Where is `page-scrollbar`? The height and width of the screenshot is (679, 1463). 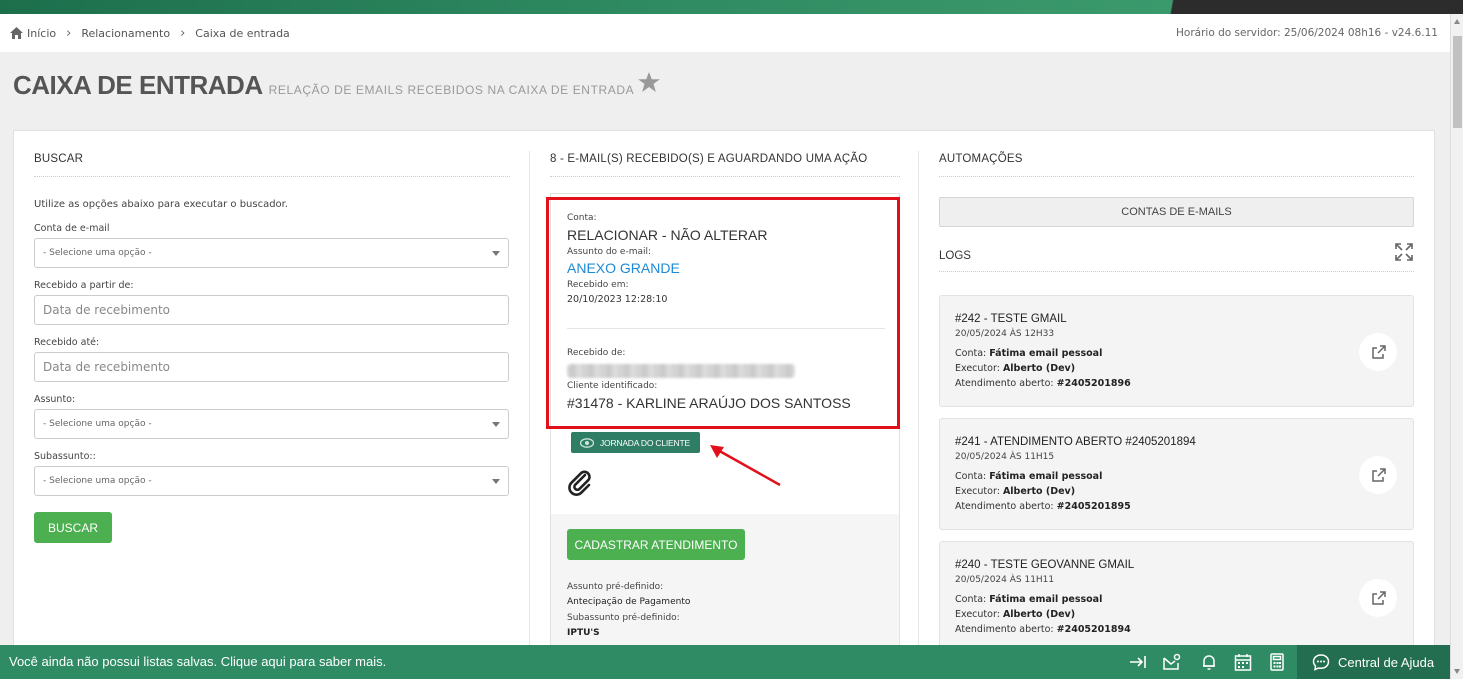 page-scrollbar is located at coordinates (1456, 346).